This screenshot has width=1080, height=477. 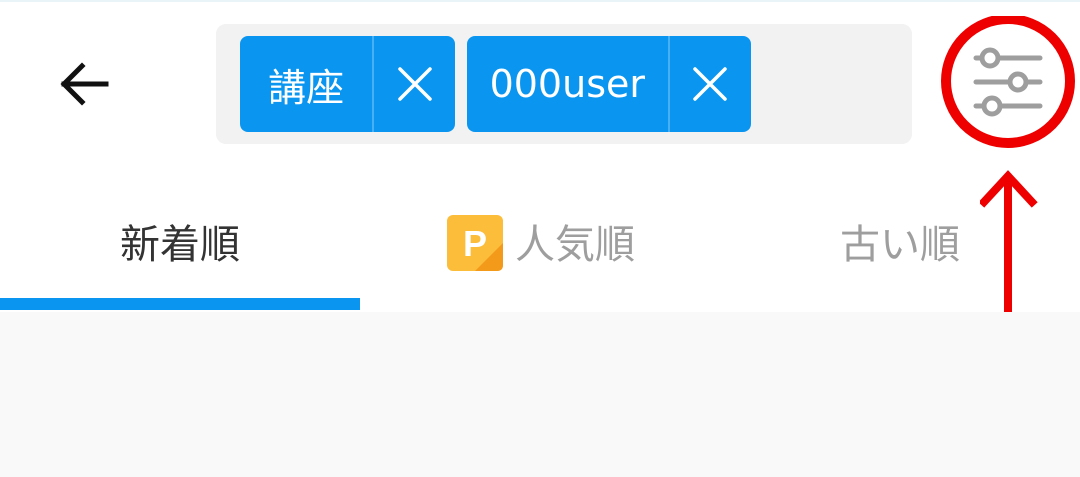 What do you see at coordinates (306, 84) in the screenshot?
I see `chip-label: 講座` at bounding box center [306, 84].